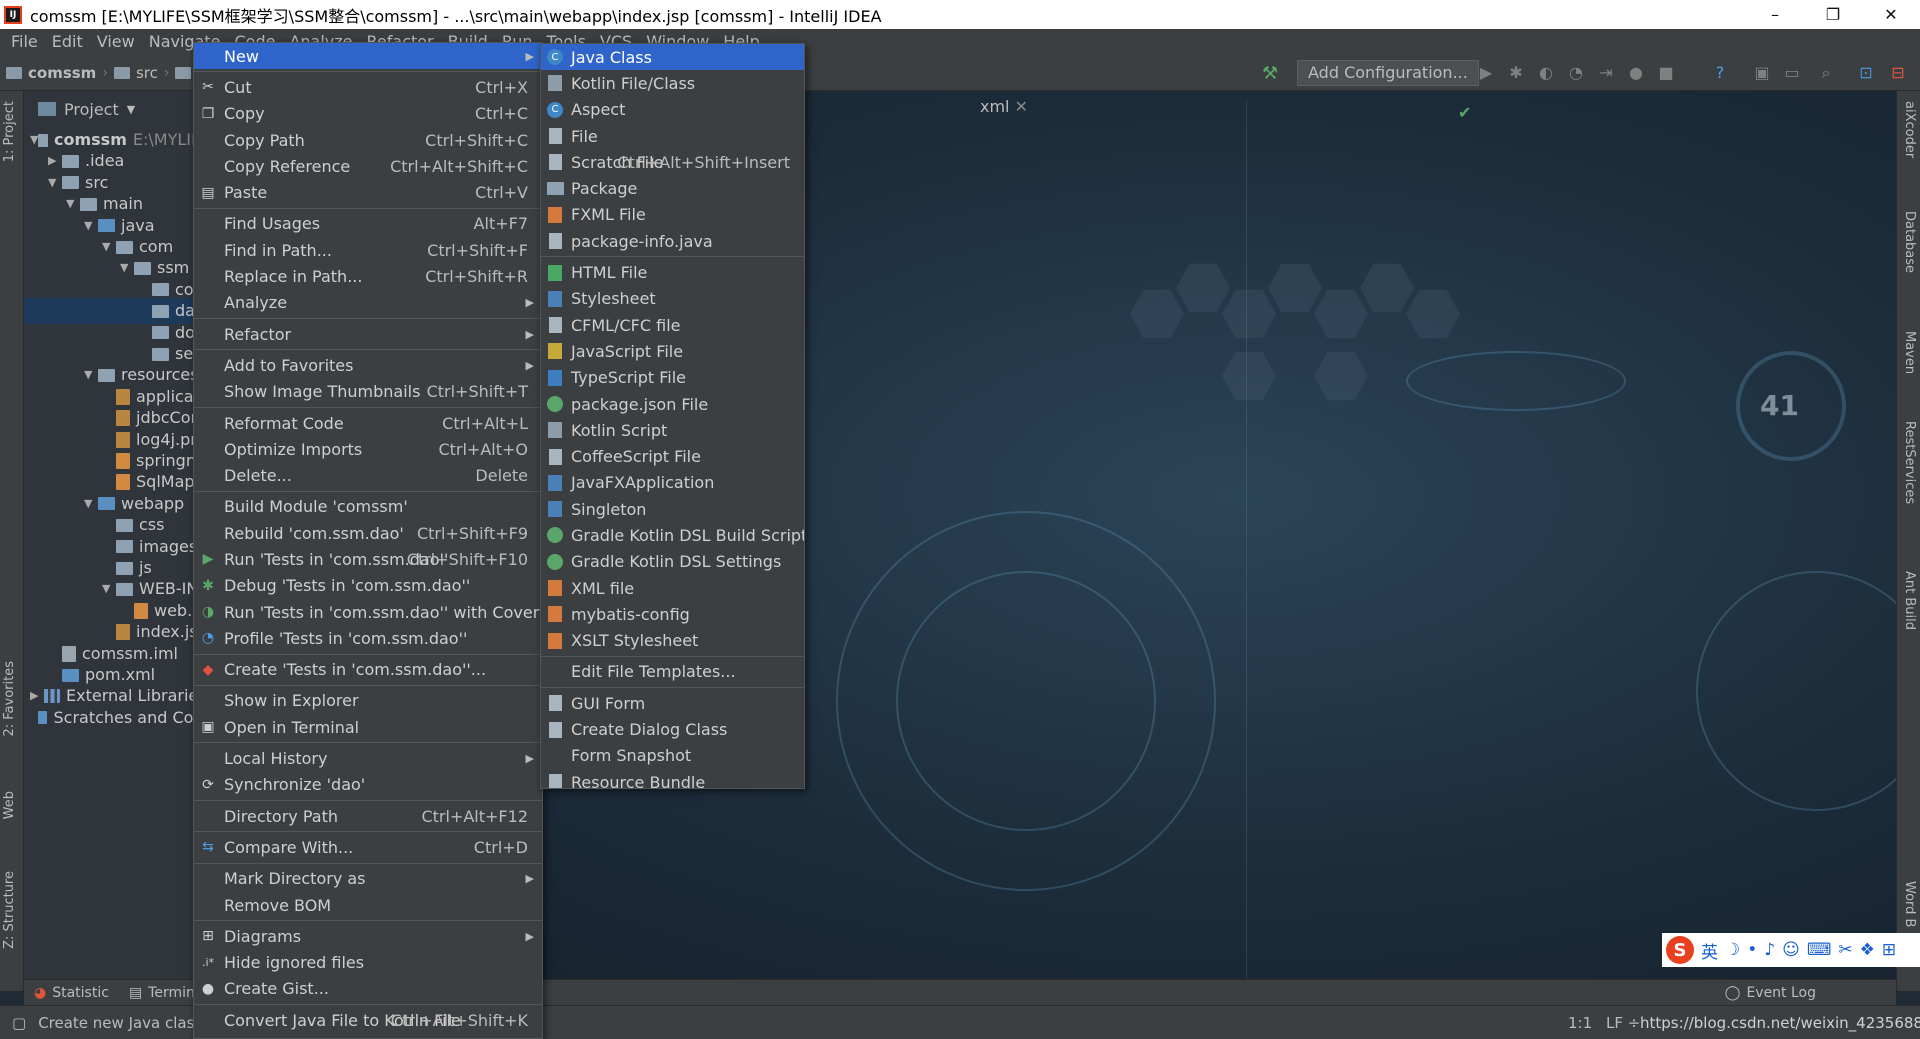 The width and height of the screenshot is (1920, 1039). What do you see at coordinates (672, 351) in the screenshot?
I see `menu-item-javascript-file: JavaScript File` at bounding box center [672, 351].